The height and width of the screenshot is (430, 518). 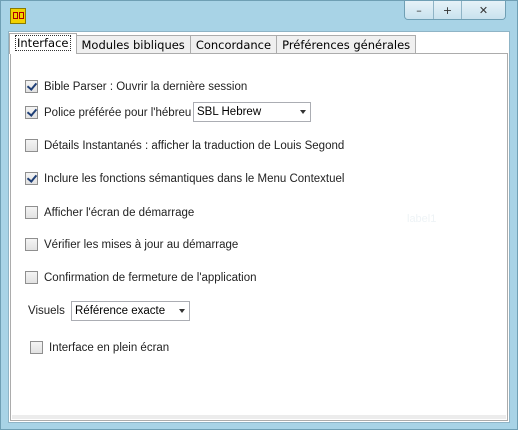 I want to click on tab-interface: Interface, so click(x=43, y=43).